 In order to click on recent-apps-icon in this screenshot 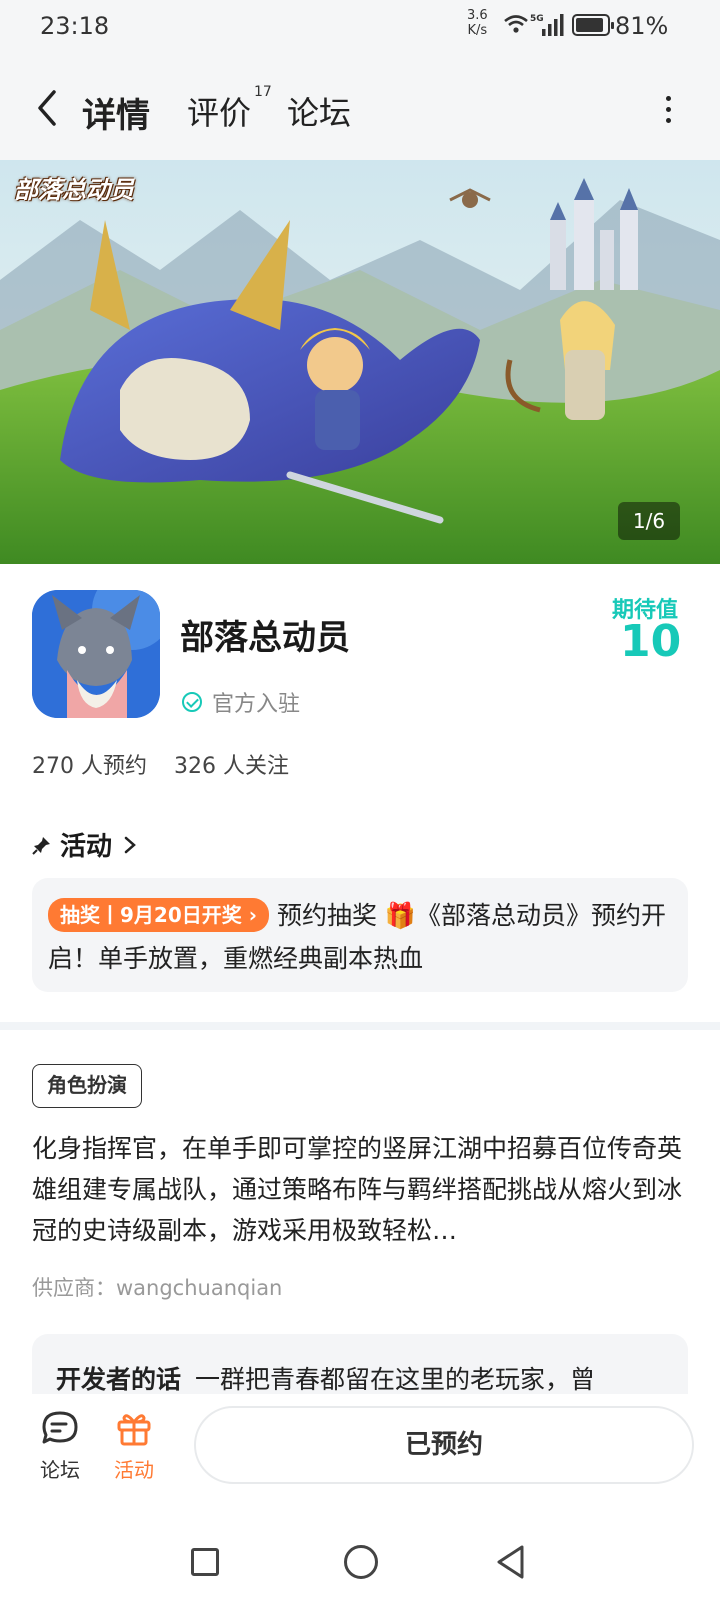, I will do `click(205, 1562)`.